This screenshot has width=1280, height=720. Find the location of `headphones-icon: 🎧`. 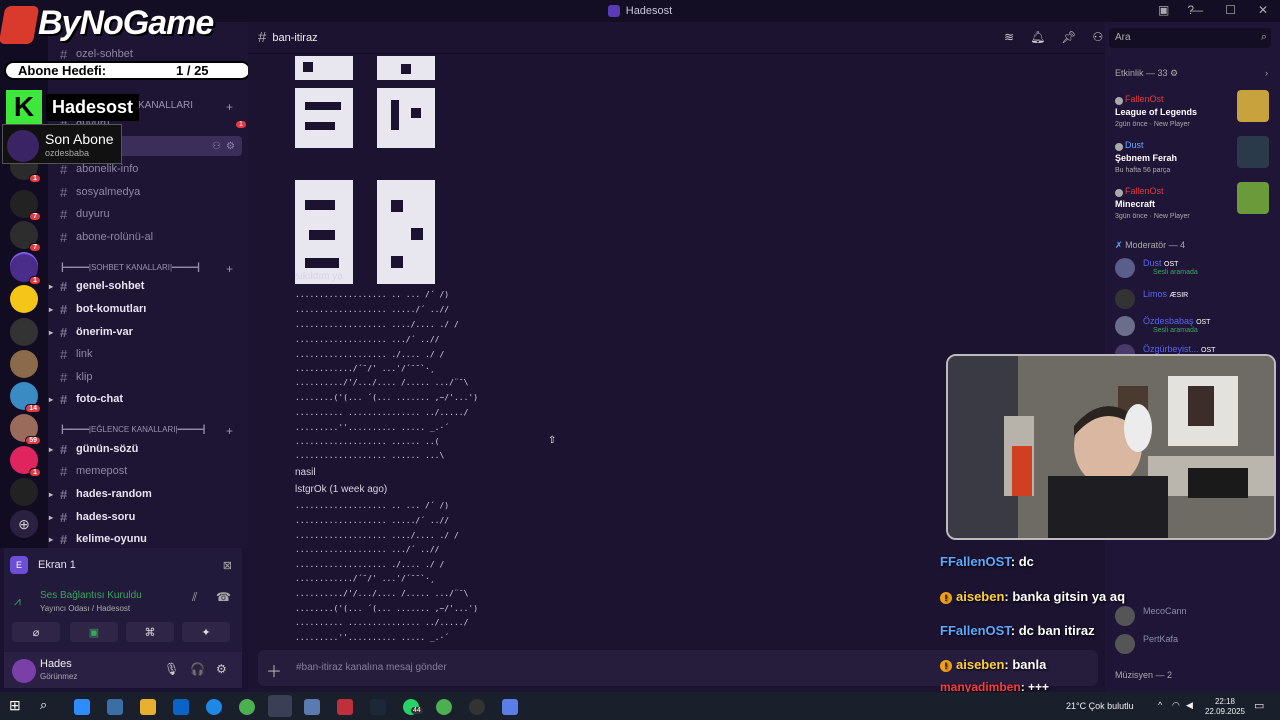

headphones-icon: 🎧 is located at coordinates (197, 669).